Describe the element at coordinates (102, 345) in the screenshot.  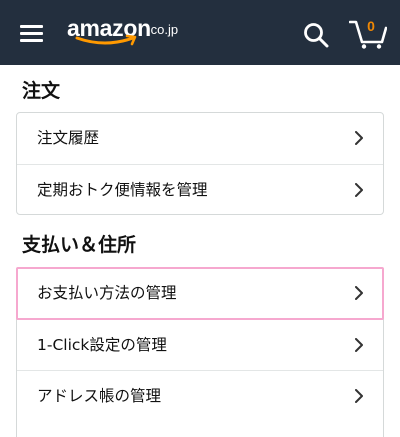
I see `row-label: 1-Click設定の管理` at that location.